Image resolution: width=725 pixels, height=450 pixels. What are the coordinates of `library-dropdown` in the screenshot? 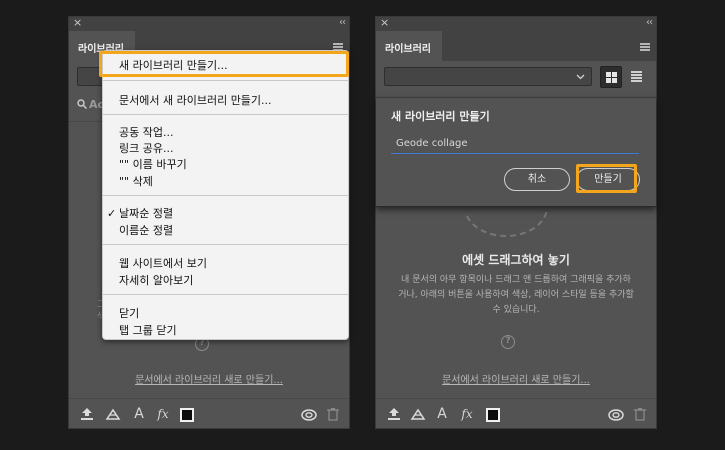 It's located at (488, 76).